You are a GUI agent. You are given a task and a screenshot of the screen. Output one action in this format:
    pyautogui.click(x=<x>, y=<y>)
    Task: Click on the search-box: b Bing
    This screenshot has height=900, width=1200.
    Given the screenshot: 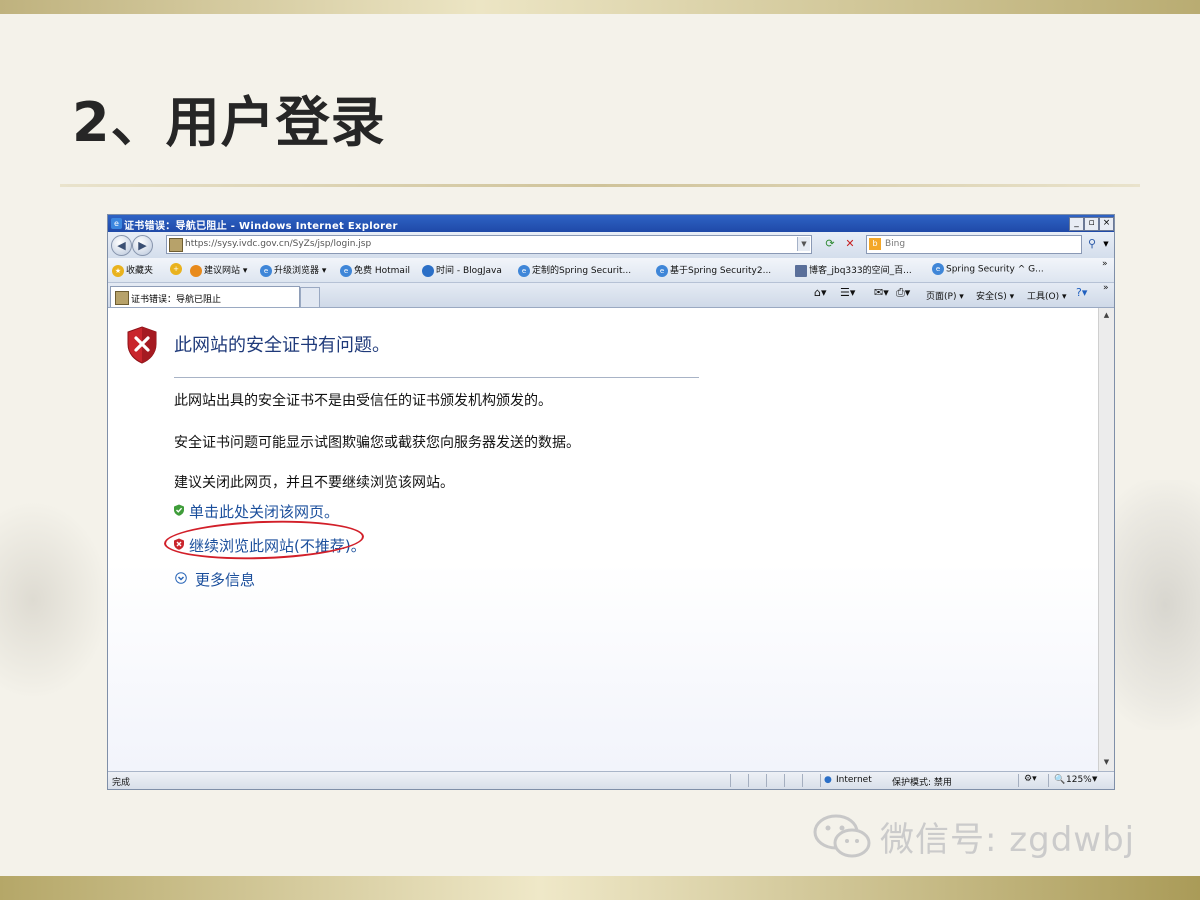 What is the action you would take?
    pyautogui.click(x=974, y=244)
    